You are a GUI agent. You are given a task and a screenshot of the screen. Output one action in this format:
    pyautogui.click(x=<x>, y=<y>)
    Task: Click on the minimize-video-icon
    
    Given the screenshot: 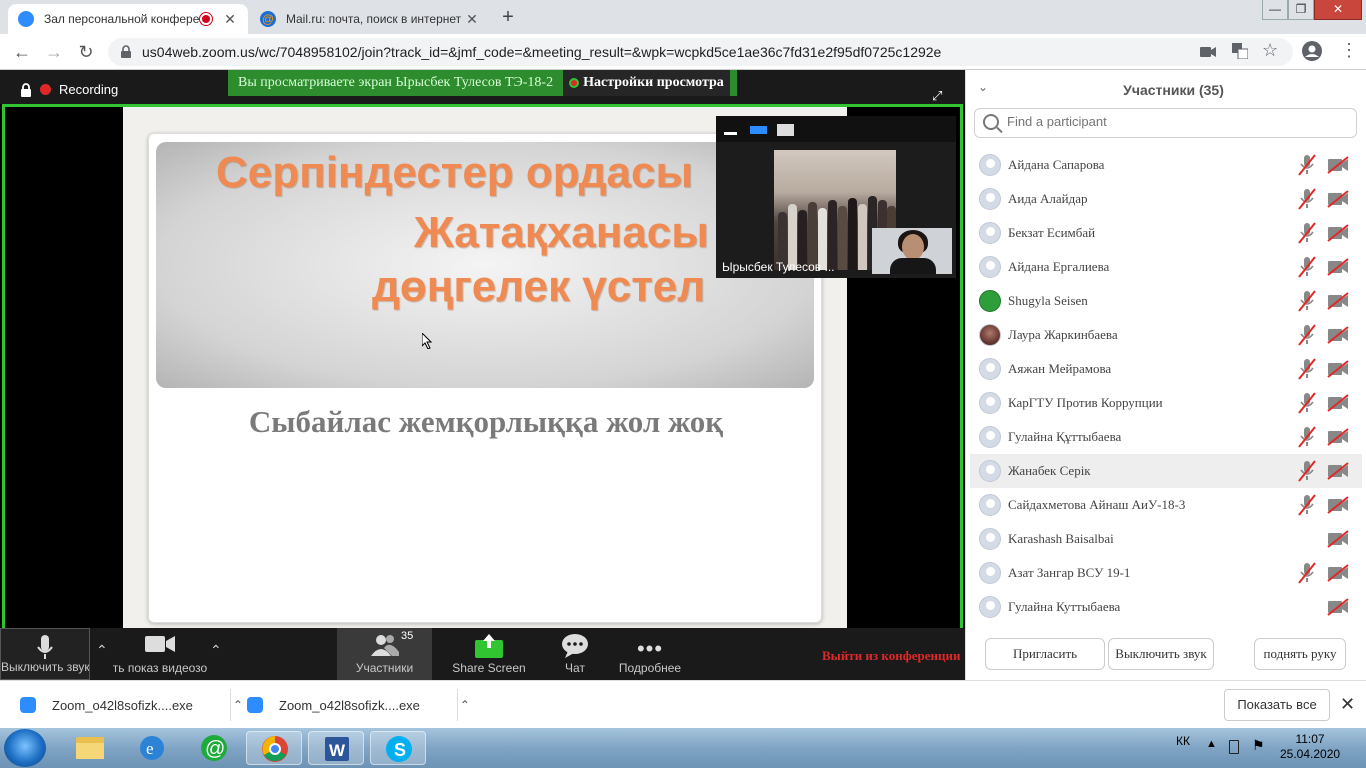 What is the action you would take?
    pyautogui.click(x=730, y=133)
    